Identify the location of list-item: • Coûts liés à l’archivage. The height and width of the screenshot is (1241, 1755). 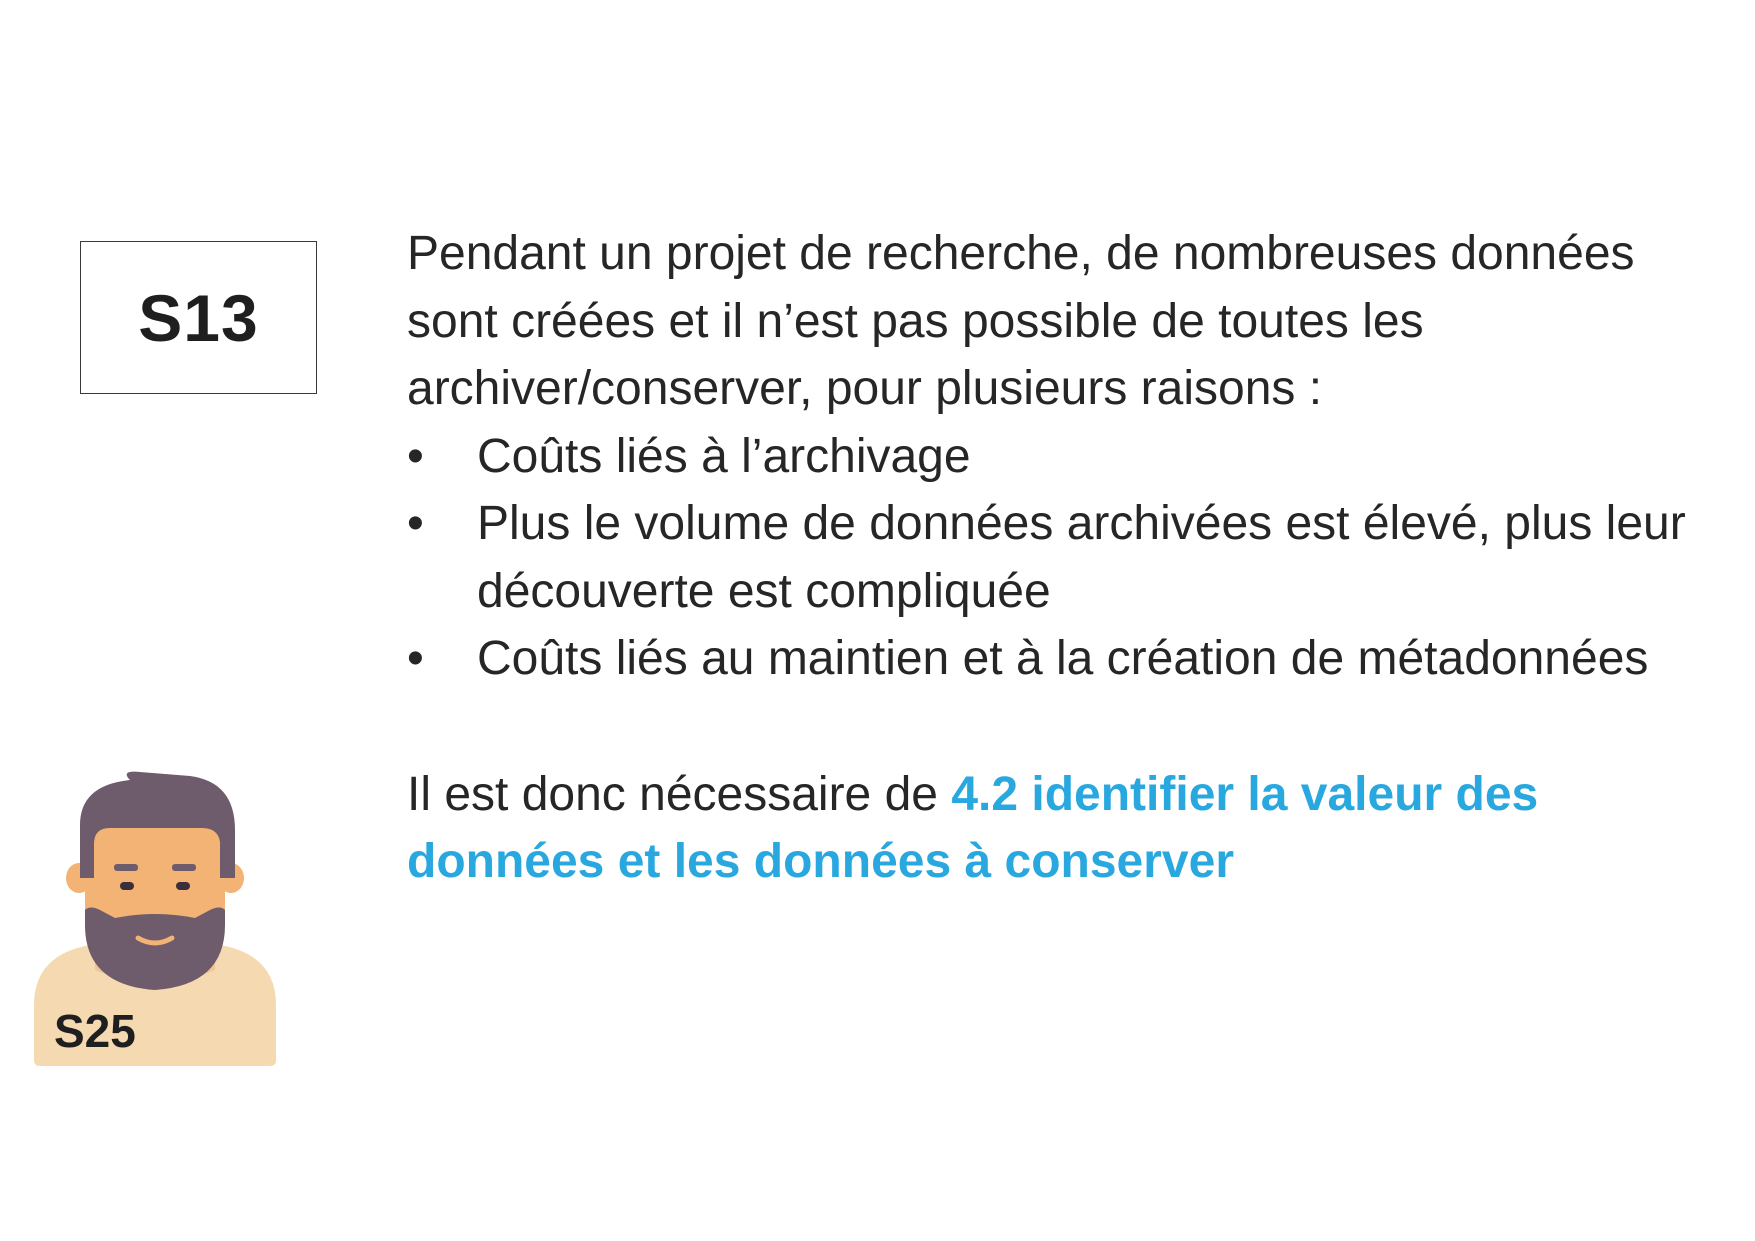
(1057, 457).